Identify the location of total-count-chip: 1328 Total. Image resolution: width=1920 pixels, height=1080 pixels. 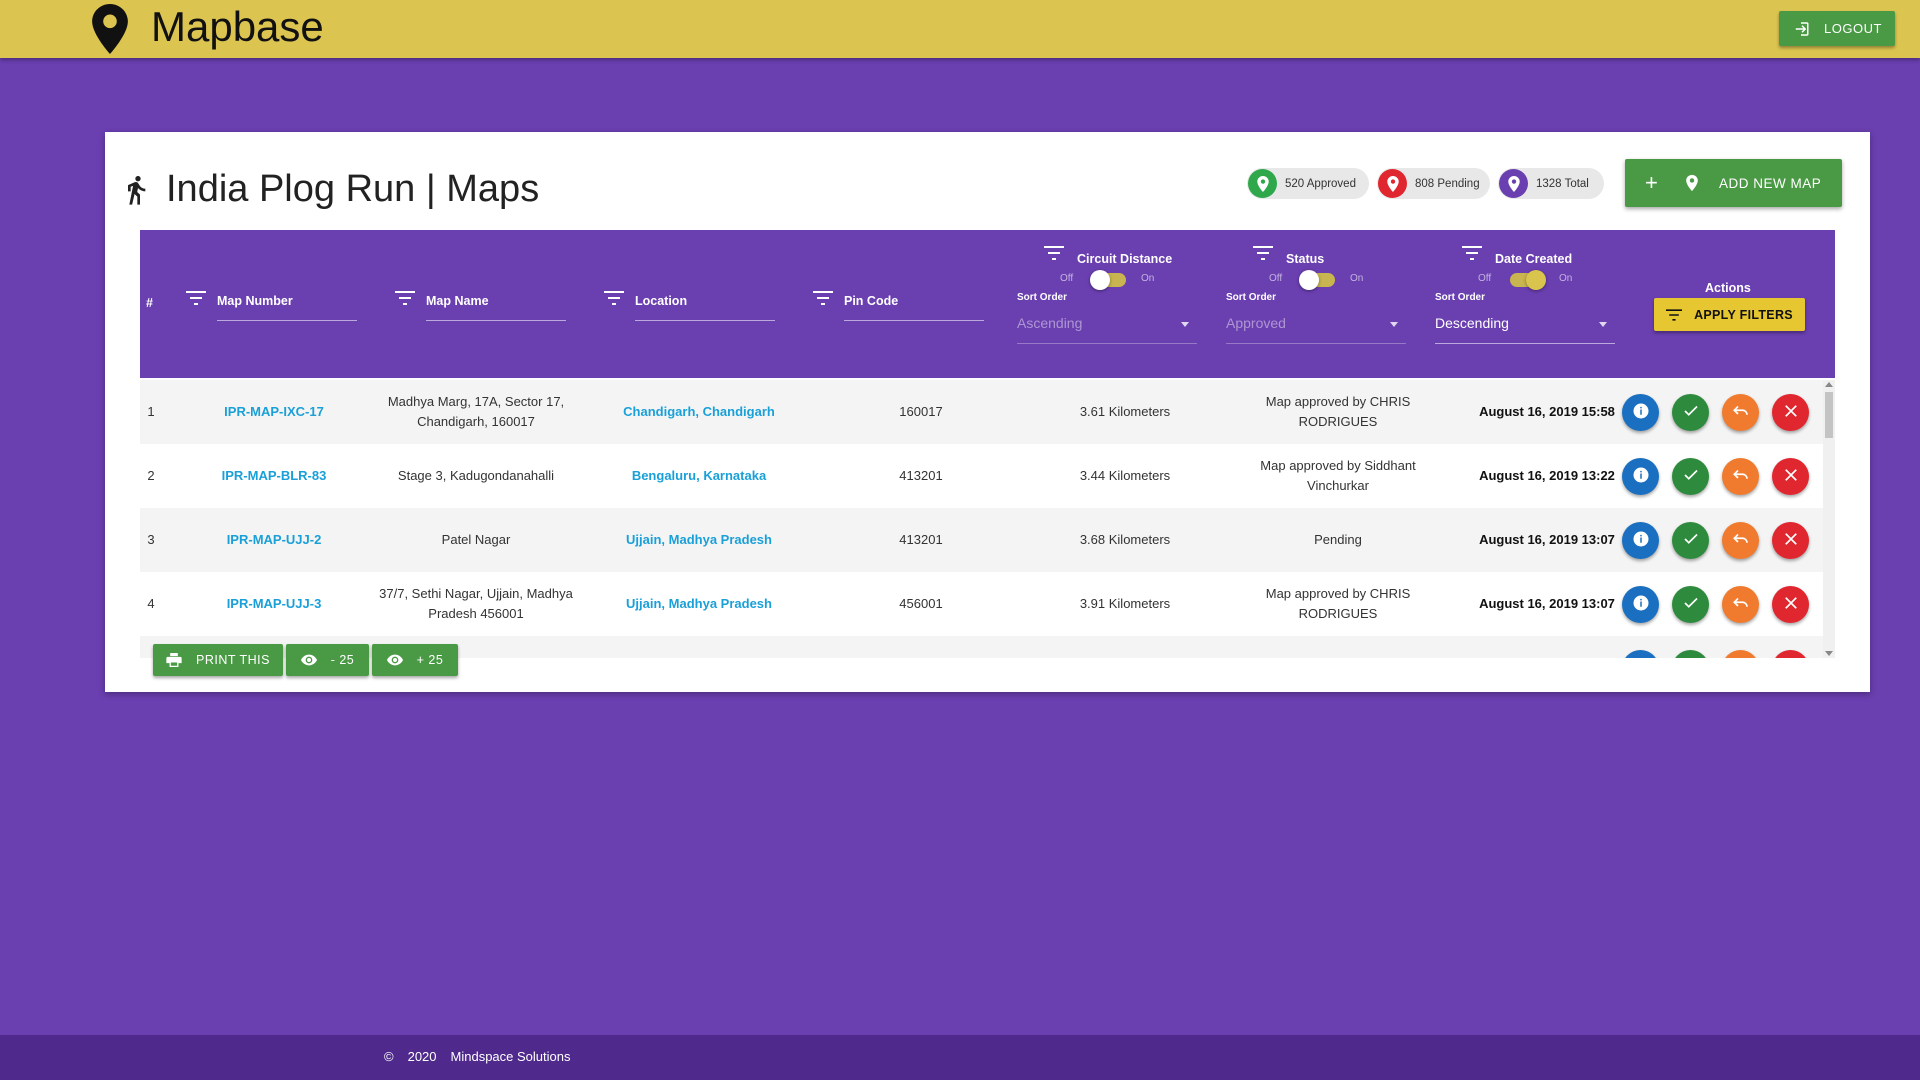
(1551, 183).